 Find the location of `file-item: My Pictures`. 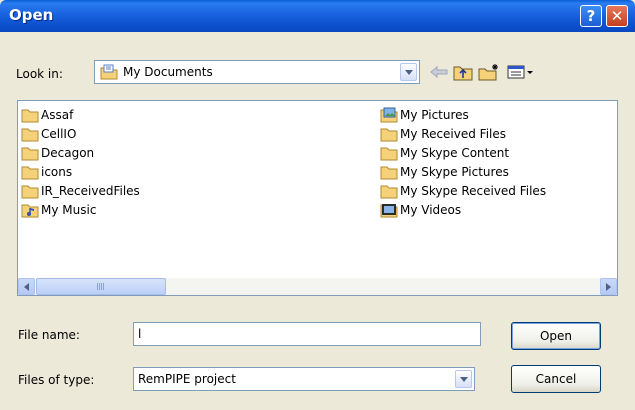

file-item: My Pictures is located at coordinates (424, 115).